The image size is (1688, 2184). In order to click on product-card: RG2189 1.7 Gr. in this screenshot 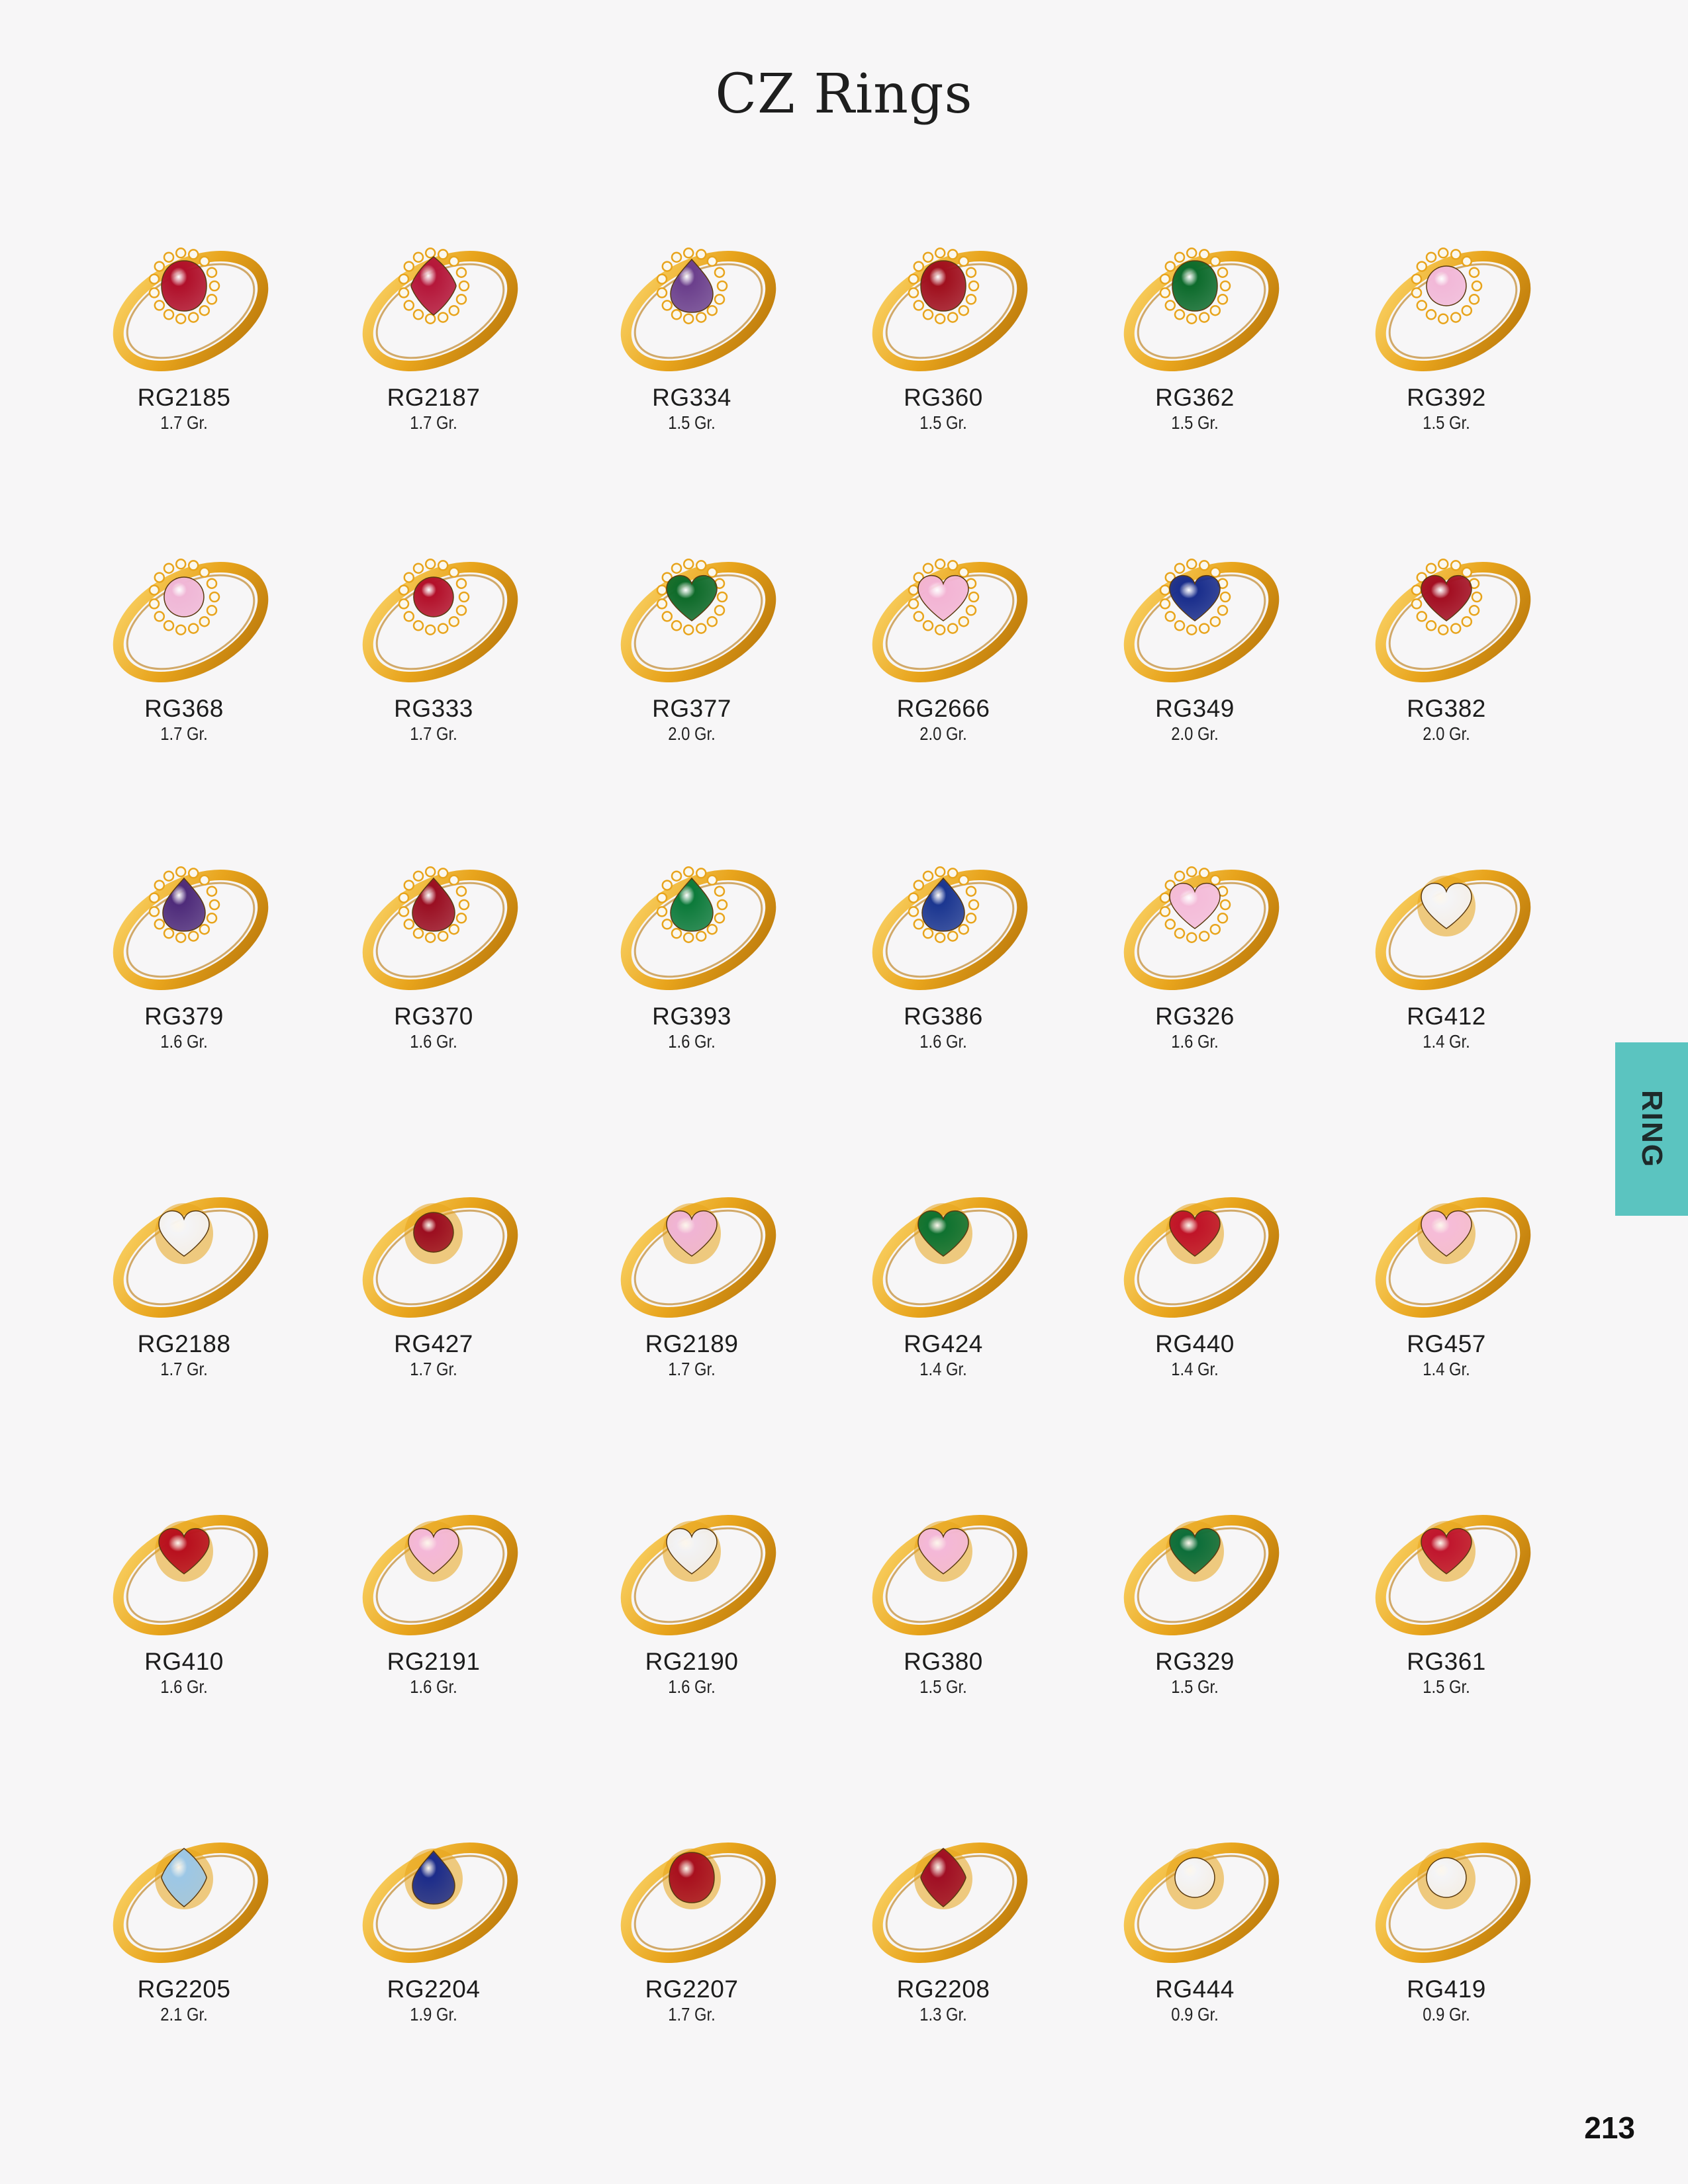, I will do `click(691, 1310)`.